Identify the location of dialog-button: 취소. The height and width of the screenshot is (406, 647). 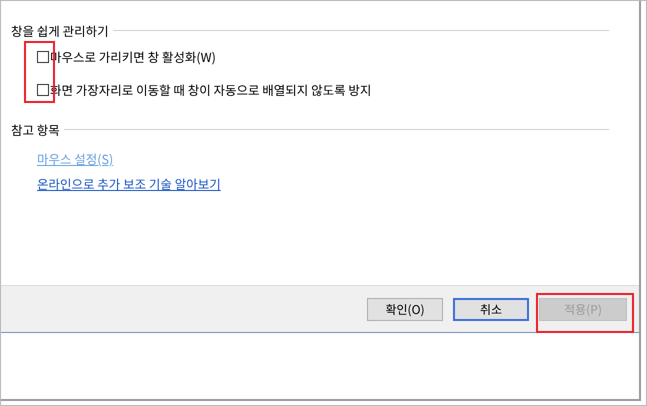
(491, 309).